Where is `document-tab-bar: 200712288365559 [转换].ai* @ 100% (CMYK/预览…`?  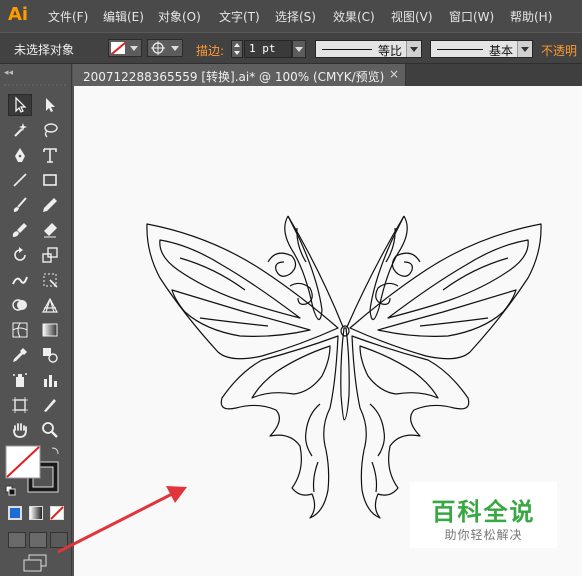
document-tab-bar: 200712288365559 [转换].ai* @ 100% (CMYK/预览… is located at coordinates (327, 75).